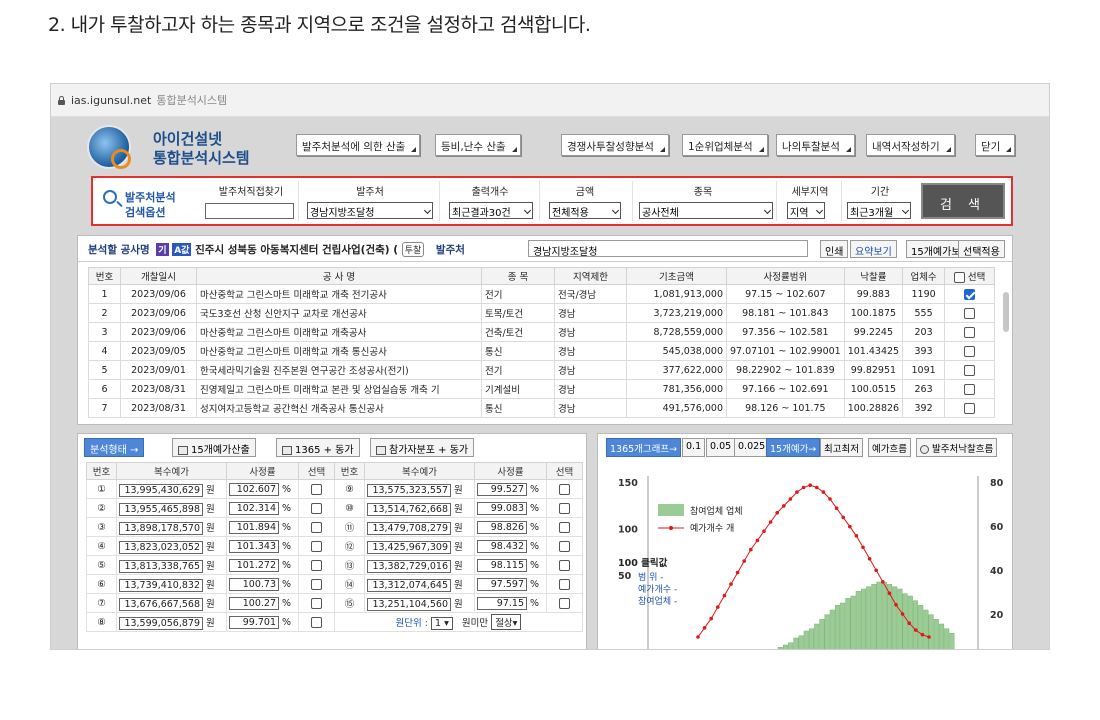 This screenshot has width=1100, height=720. What do you see at coordinates (254, 565) in the screenshot?
I see `rate-input: 101.272` at bounding box center [254, 565].